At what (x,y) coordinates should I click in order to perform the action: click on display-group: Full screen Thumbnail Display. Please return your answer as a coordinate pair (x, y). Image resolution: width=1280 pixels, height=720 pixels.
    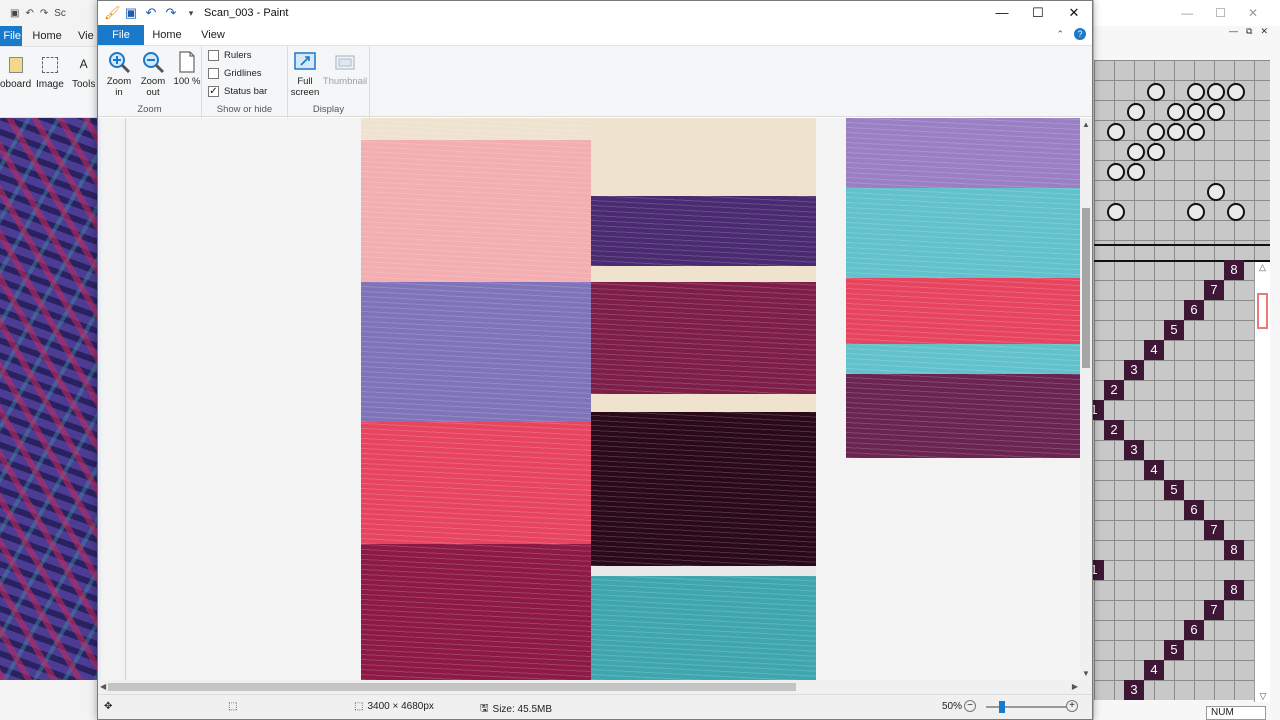
    Looking at the image, I should click on (329, 82).